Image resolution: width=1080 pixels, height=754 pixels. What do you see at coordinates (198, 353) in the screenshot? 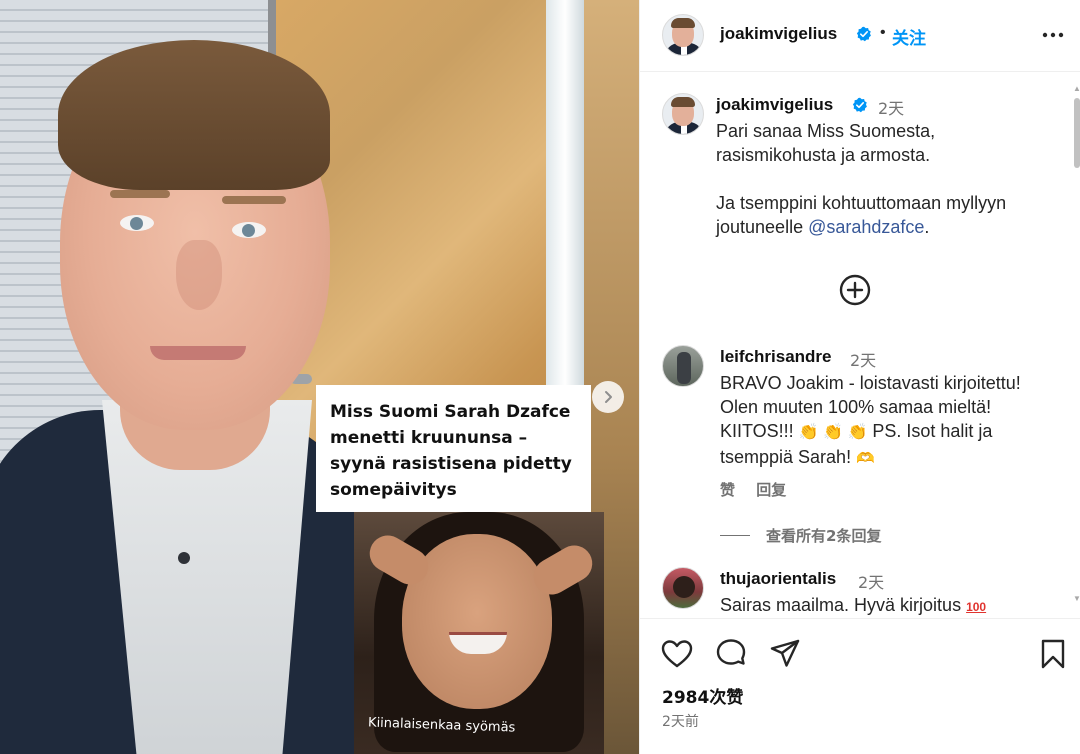
I see `person-mouth` at bounding box center [198, 353].